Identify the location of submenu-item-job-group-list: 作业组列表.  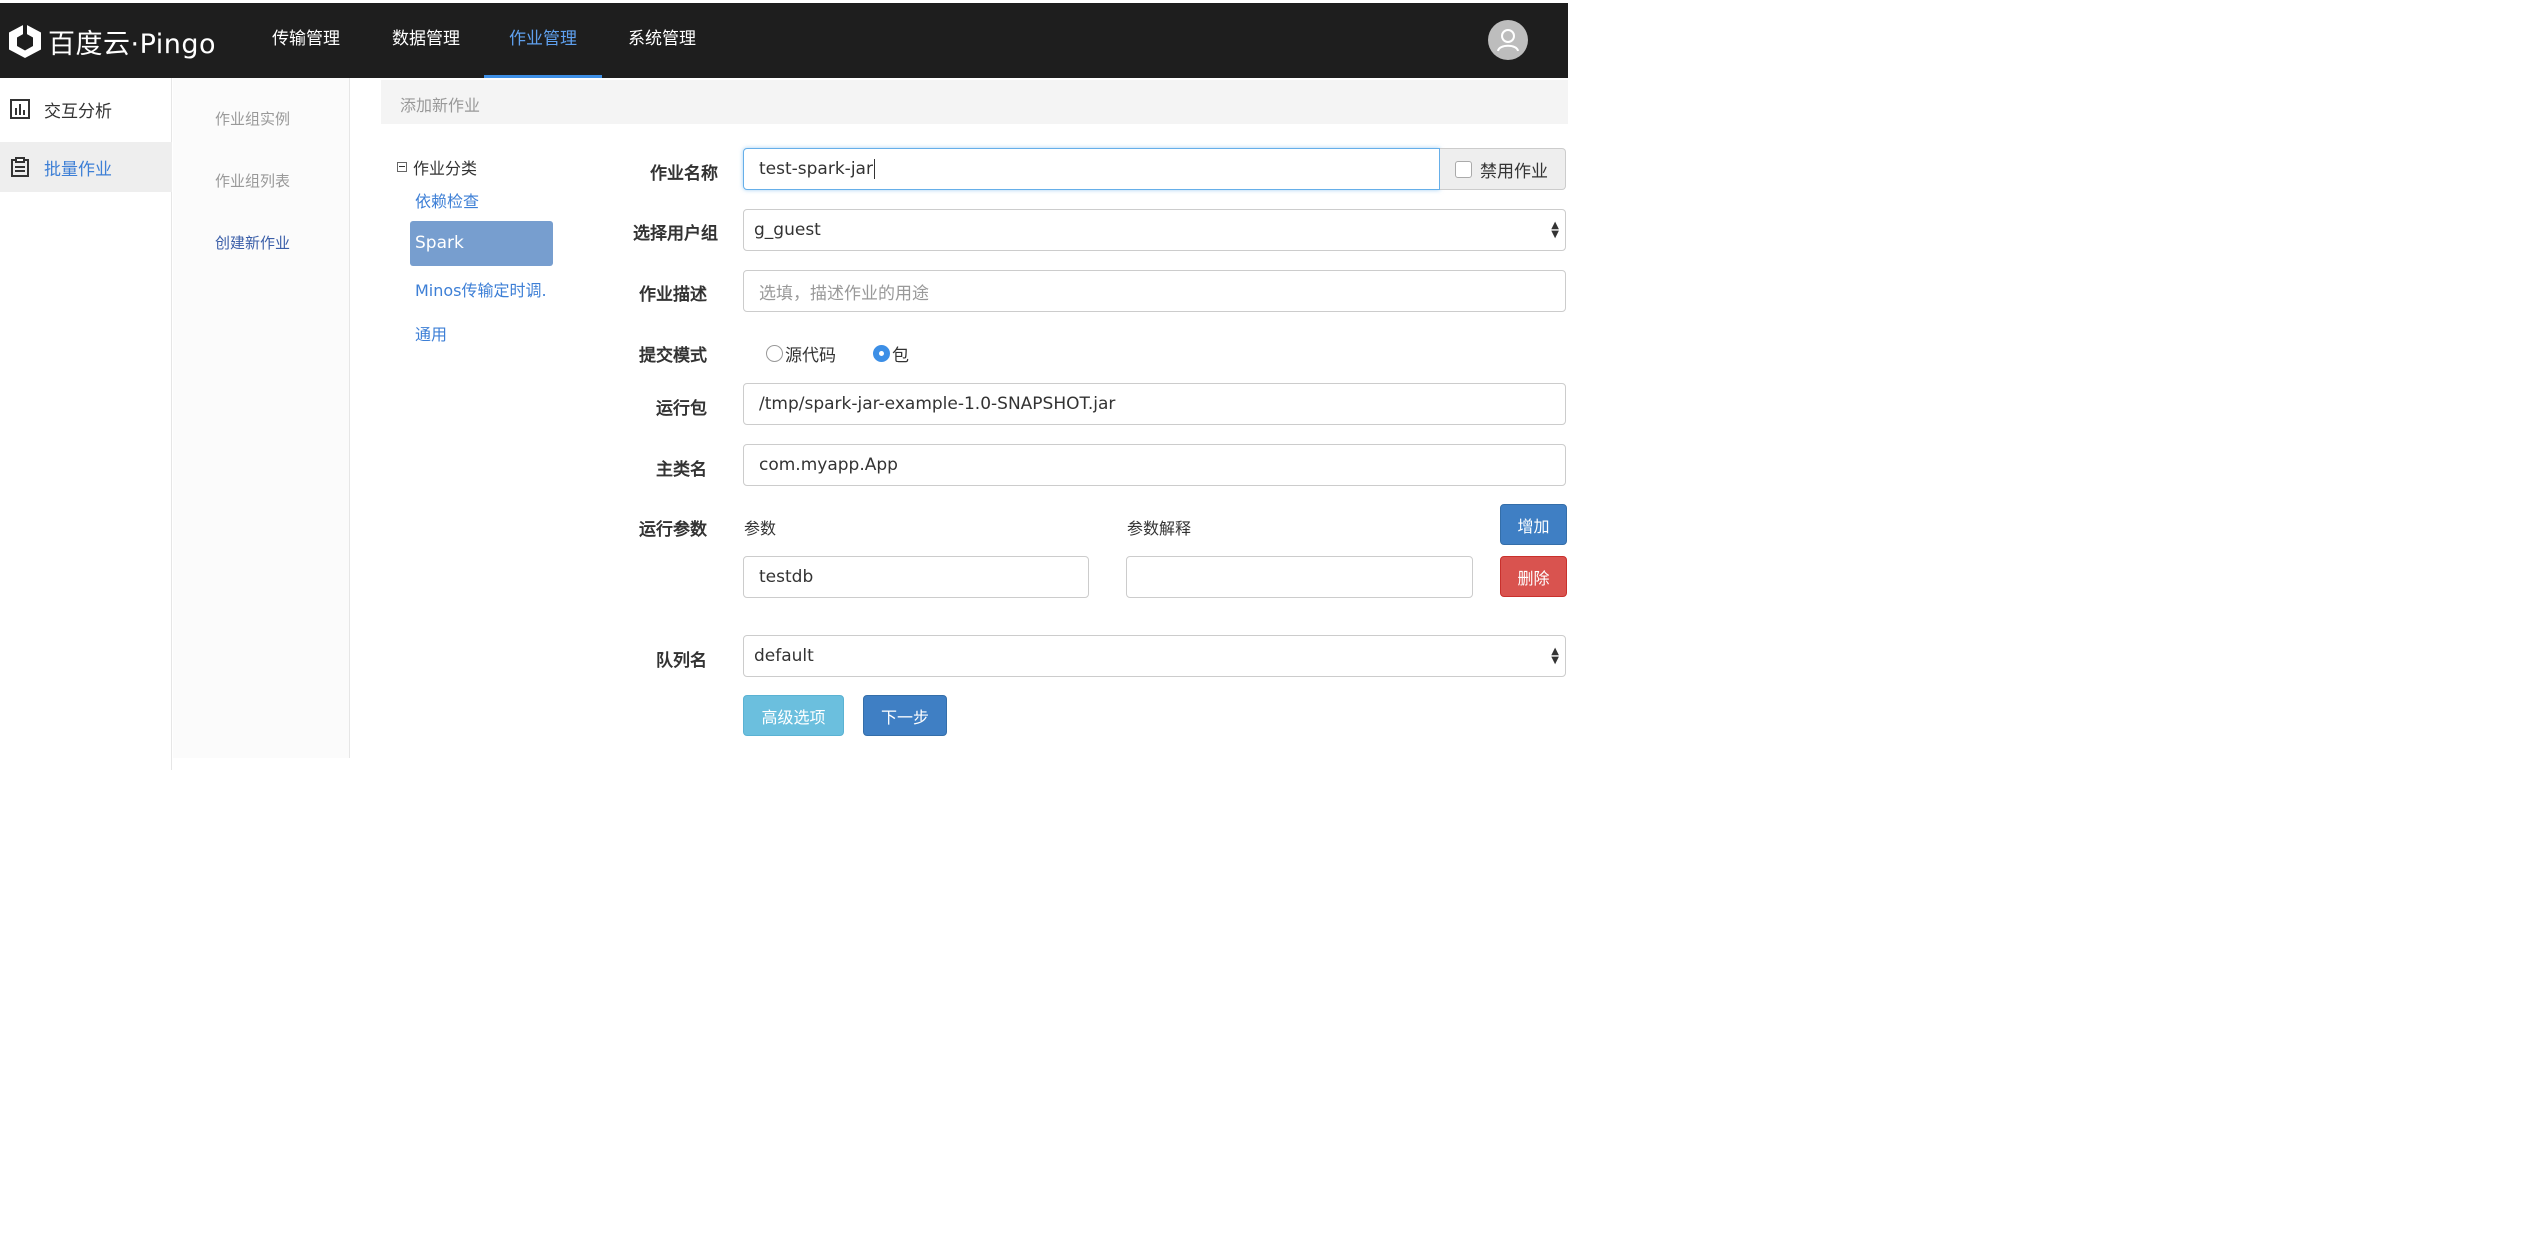
(252, 180).